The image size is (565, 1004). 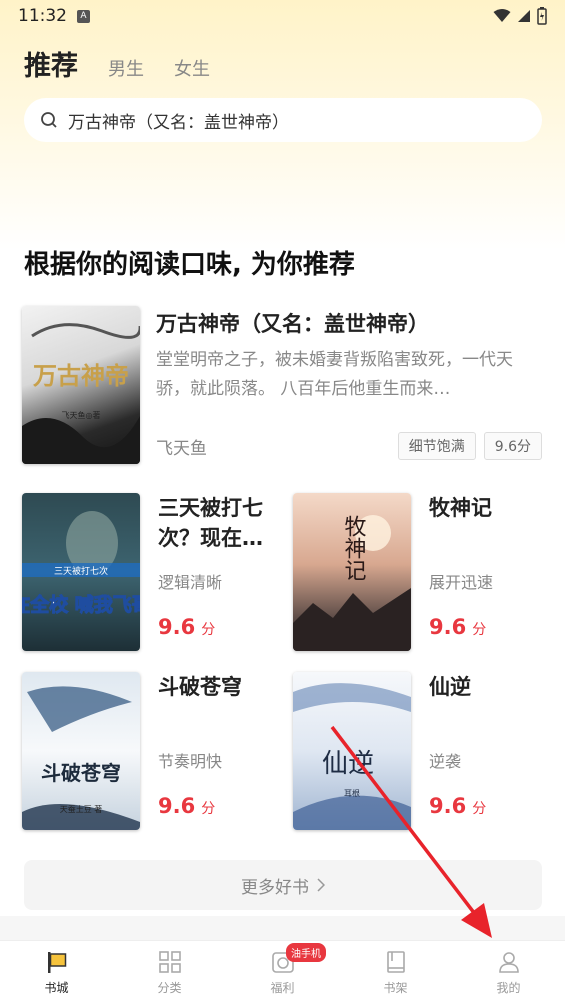 What do you see at coordinates (147, 752) in the screenshot?
I see `book-card: 斗破苍穹 天蚕土豆 著 斗破苍穹 节奏明快 9.6 分` at bounding box center [147, 752].